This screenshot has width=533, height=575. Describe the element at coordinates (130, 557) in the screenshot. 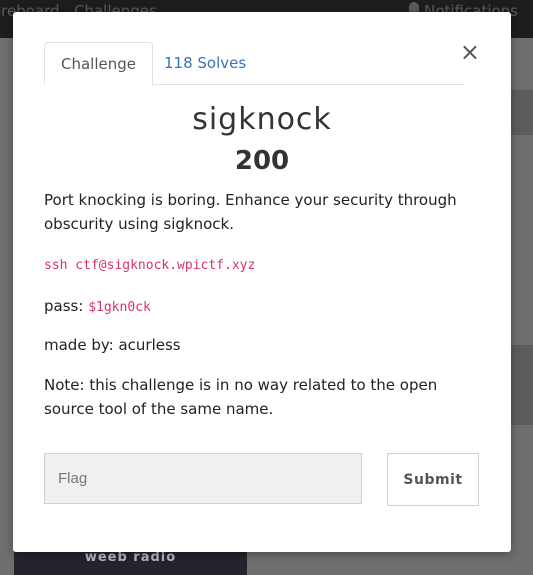

I see `radio-label: weeb radio` at that location.